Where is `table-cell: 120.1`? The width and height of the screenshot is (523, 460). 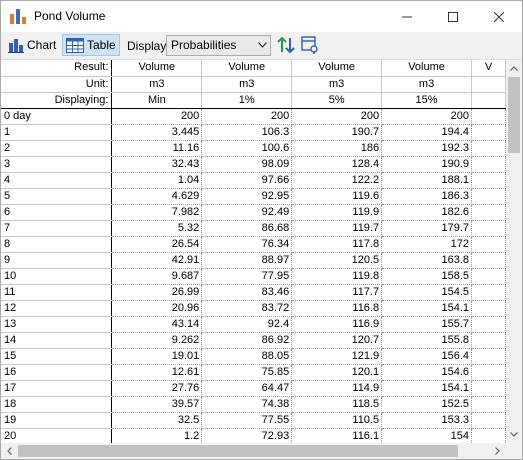
table-cell: 120.1 is located at coordinates (337, 372).